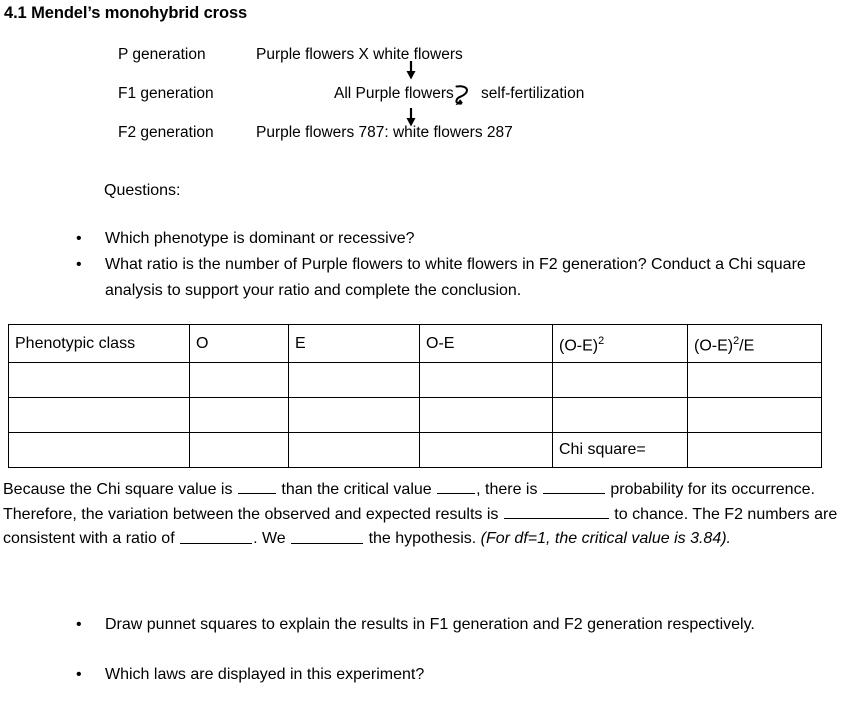 Image resolution: width=854 pixels, height=726 pixels. I want to click on table-header-o-minus-e-squared-over-e: (O-E)2/E, so click(754, 343).